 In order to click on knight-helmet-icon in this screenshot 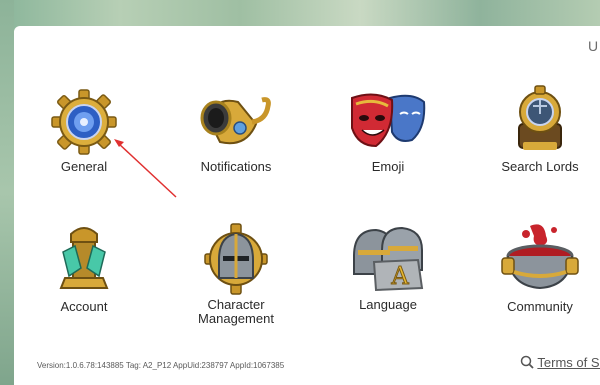, I will do `click(236, 259)`.